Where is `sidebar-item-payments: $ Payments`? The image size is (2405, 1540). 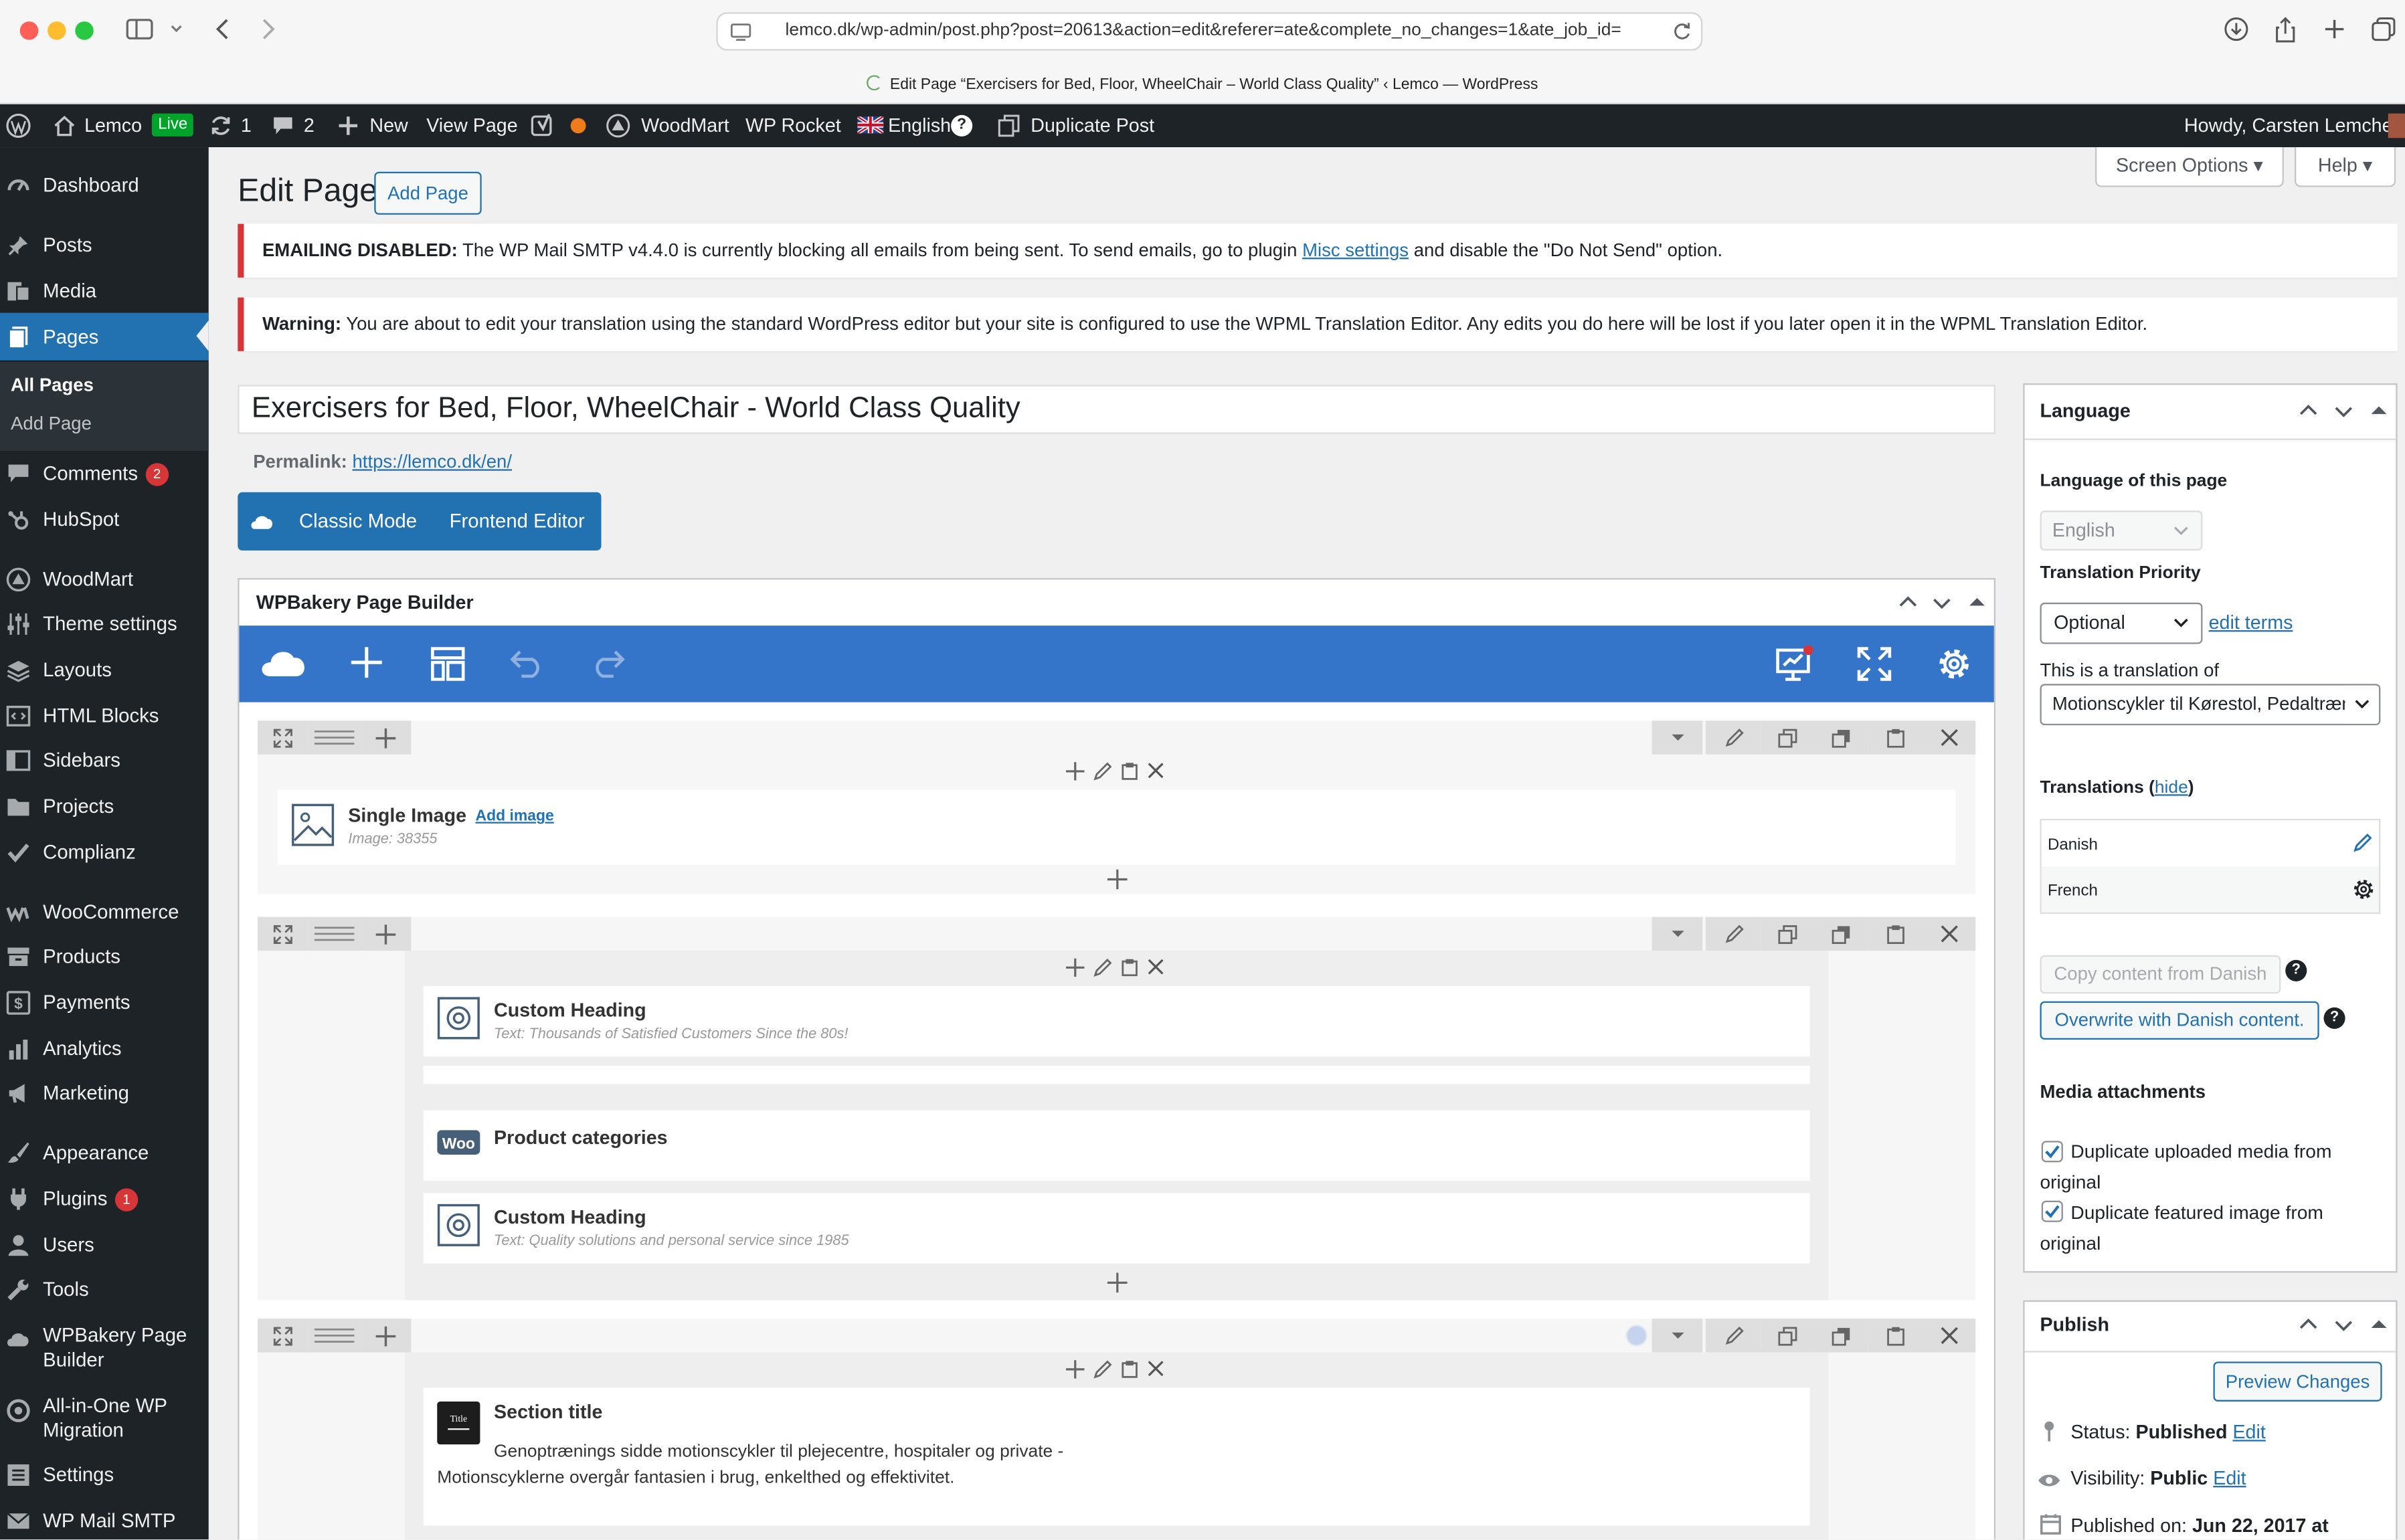 sidebar-item-payments: $ Payments is located at coordinates (104, 1003).